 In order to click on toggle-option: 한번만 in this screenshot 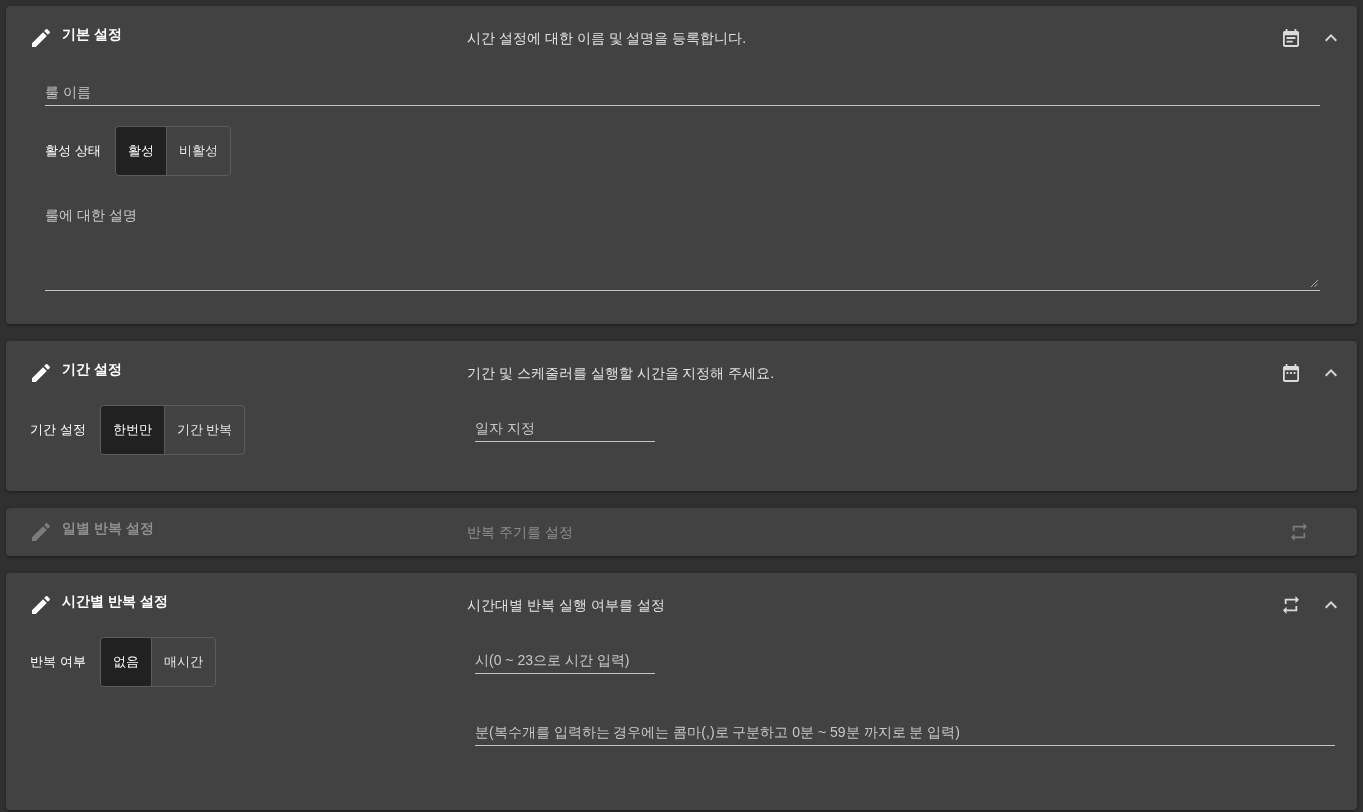, I will do `click(132, 430)`.